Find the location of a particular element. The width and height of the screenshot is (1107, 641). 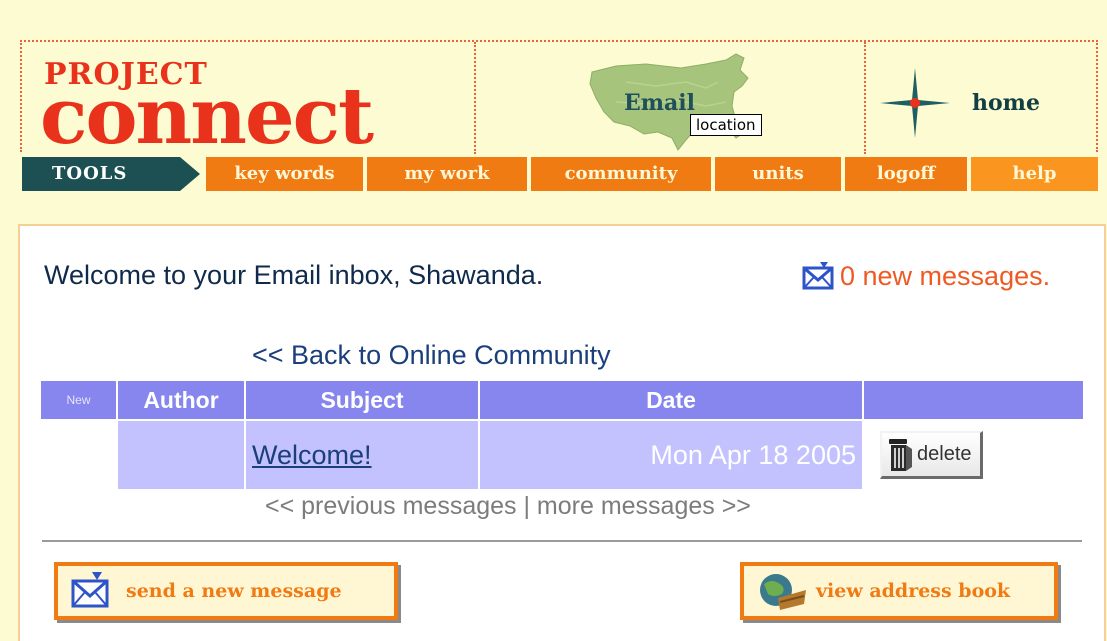

home-area: home is located at coordinates (982, 98).